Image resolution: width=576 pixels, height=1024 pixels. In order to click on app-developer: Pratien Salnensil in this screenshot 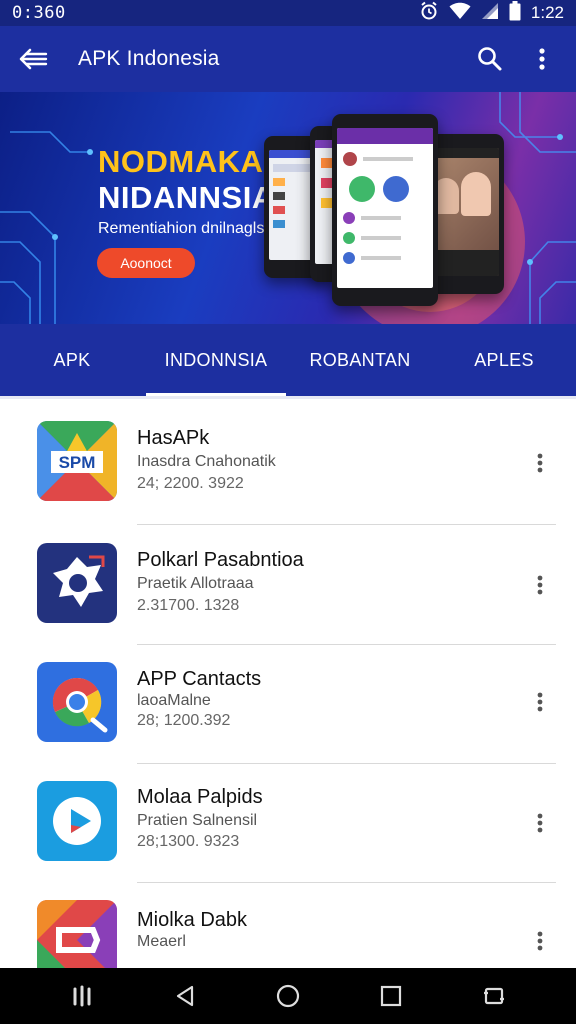, I will do `click(197, 820)`.